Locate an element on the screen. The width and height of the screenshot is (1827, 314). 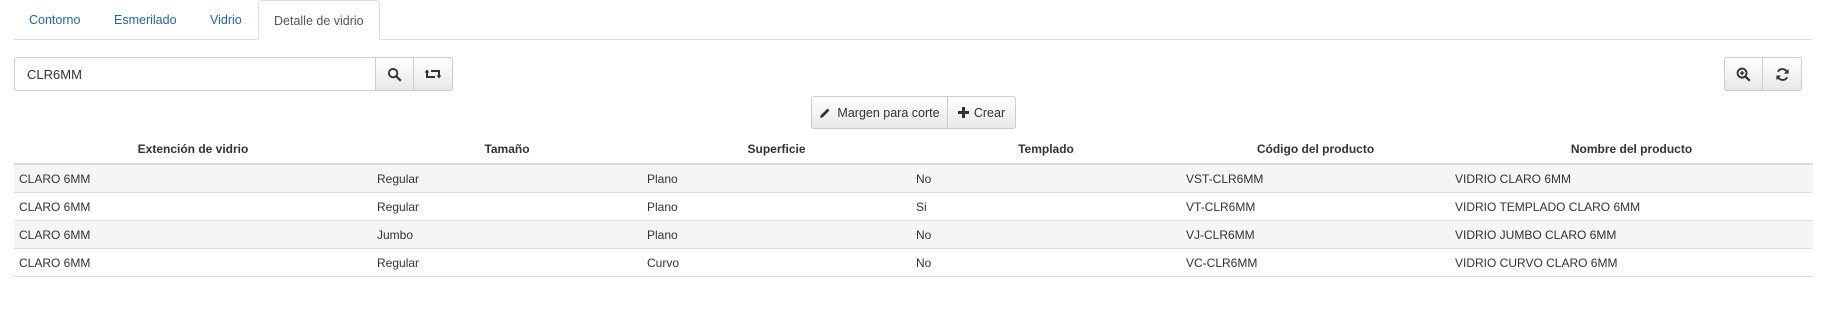
margin-for-cut-button: Margen para corte is located at coordinates (879, 112).